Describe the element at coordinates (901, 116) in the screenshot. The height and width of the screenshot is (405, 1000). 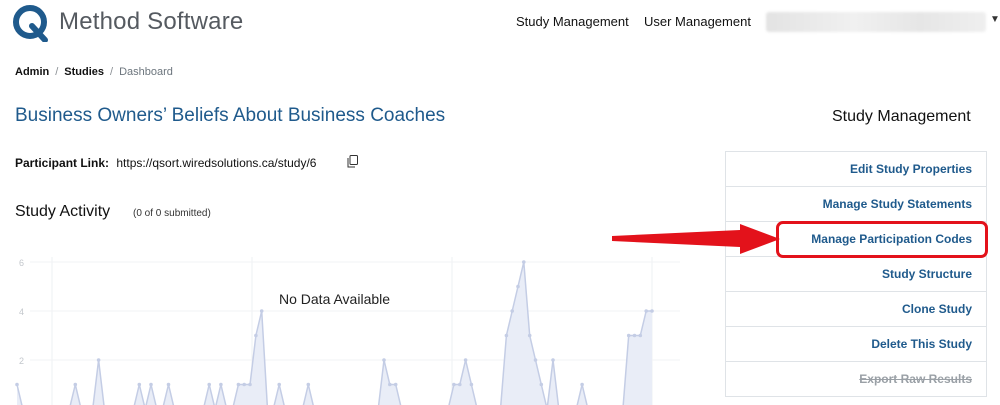
I see `study-management-heading: Study Management` at that location.